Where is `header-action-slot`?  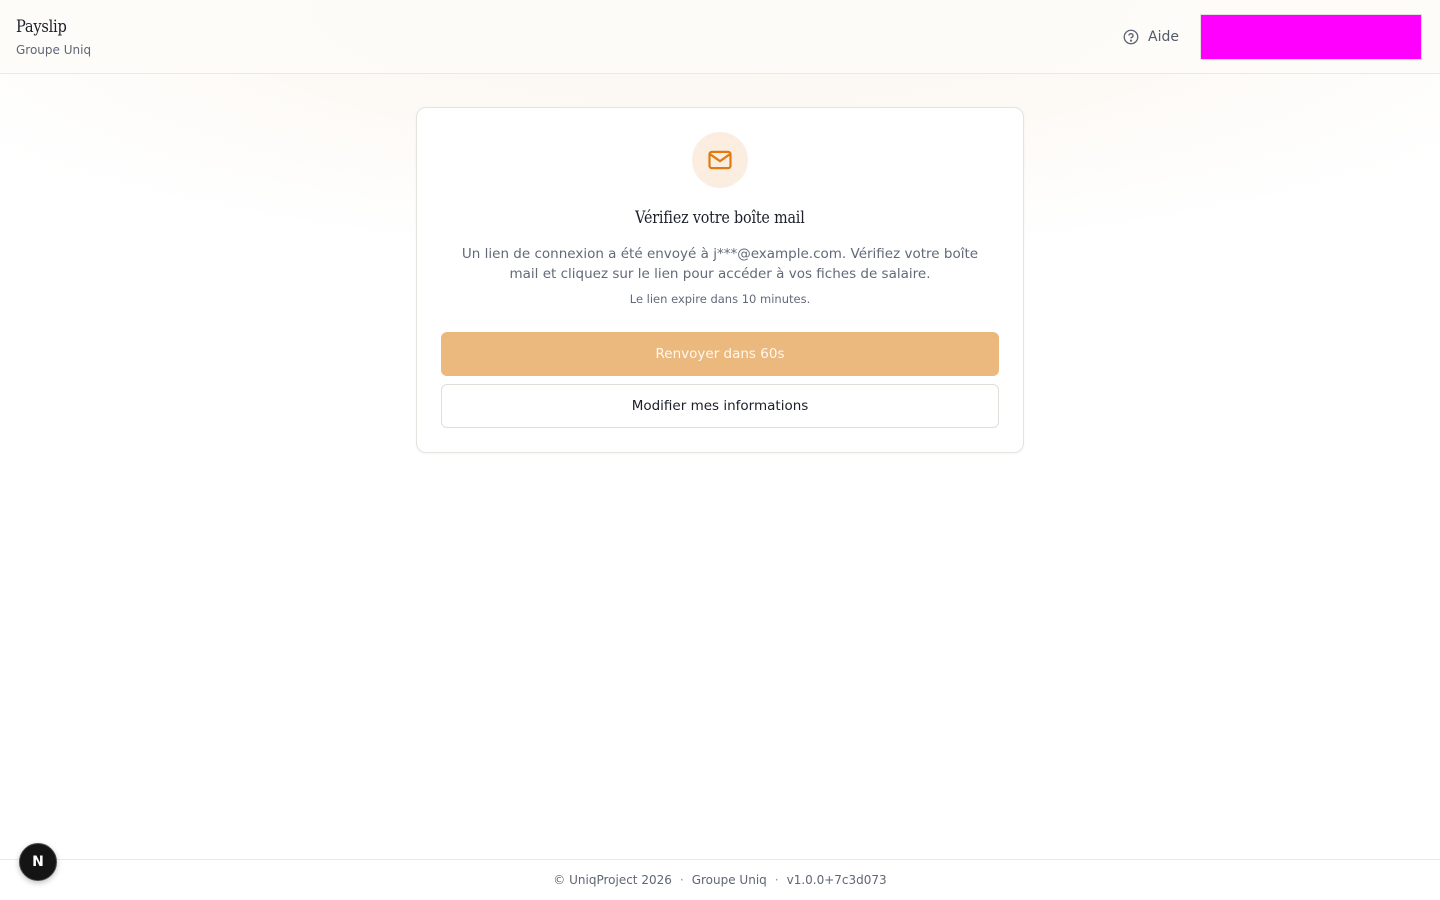 header-action-slot is located at coordinates (1311, 37).